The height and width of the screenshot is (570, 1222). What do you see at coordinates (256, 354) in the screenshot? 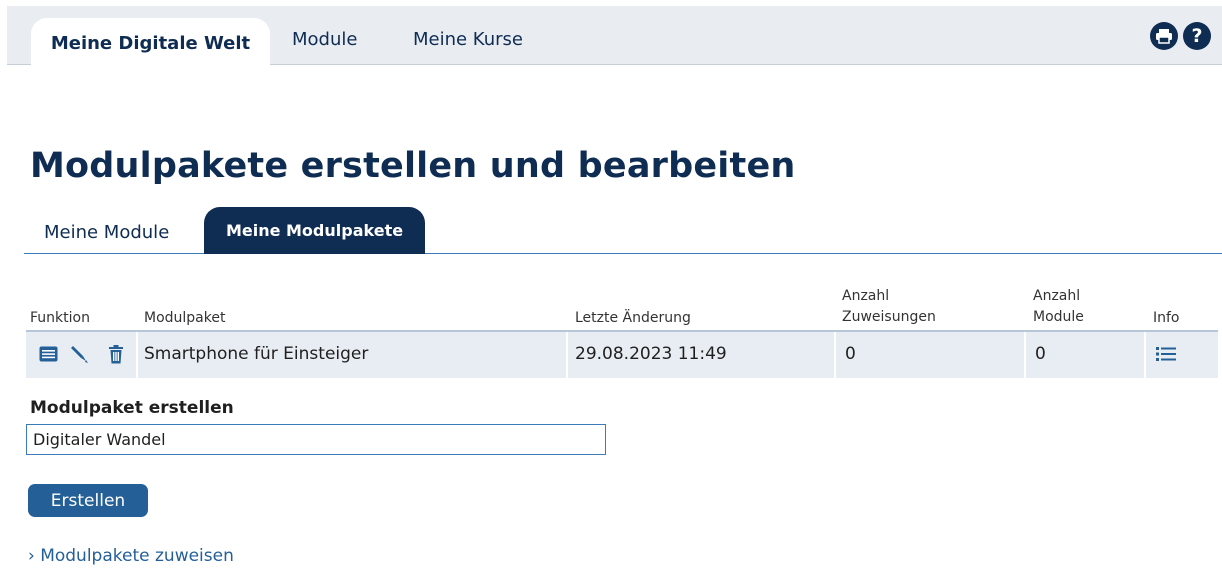
I see `cell-modulpaket: Smartphone für Einsteiger` at bounding box center [256, 354].